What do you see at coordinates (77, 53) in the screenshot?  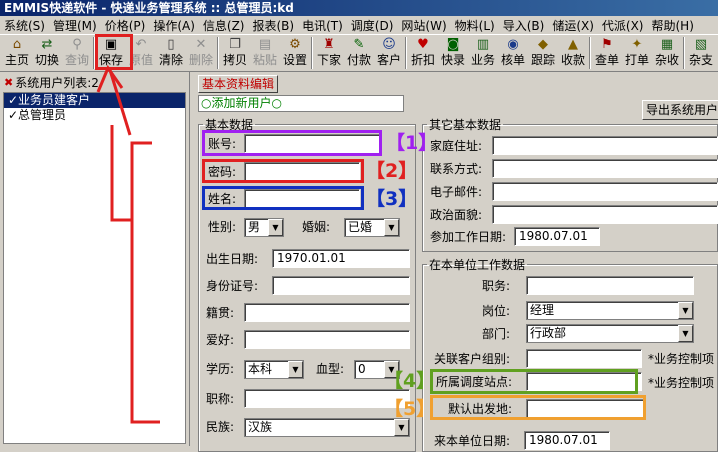 I see `toolbar-button-search: ⚲ 查询` at bounding box center [77, 53].